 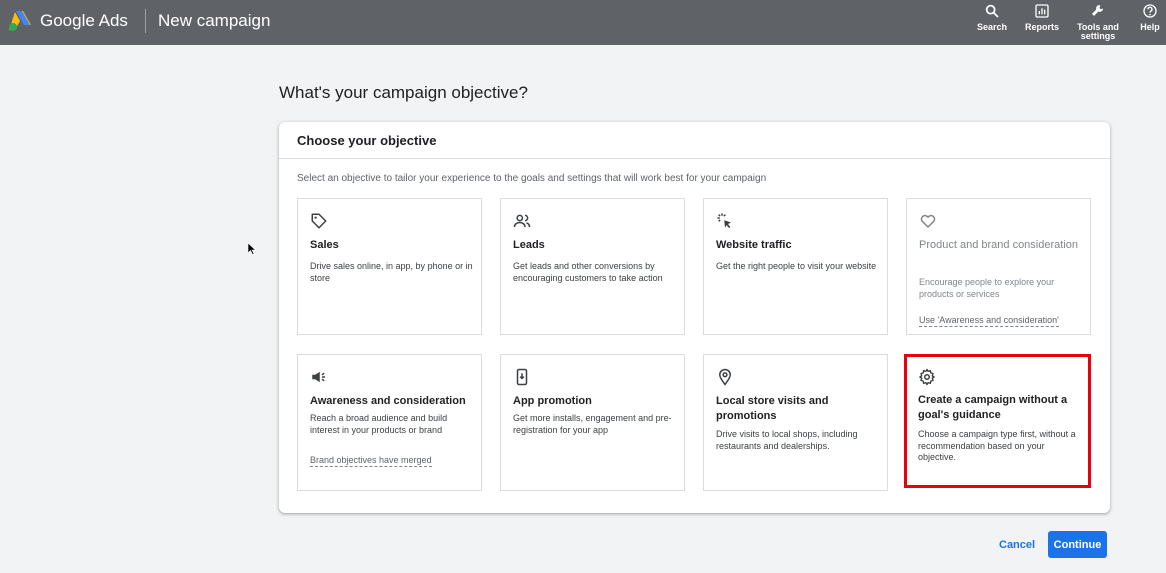 I want to click on help-icon, so click(x=1150, y=11).